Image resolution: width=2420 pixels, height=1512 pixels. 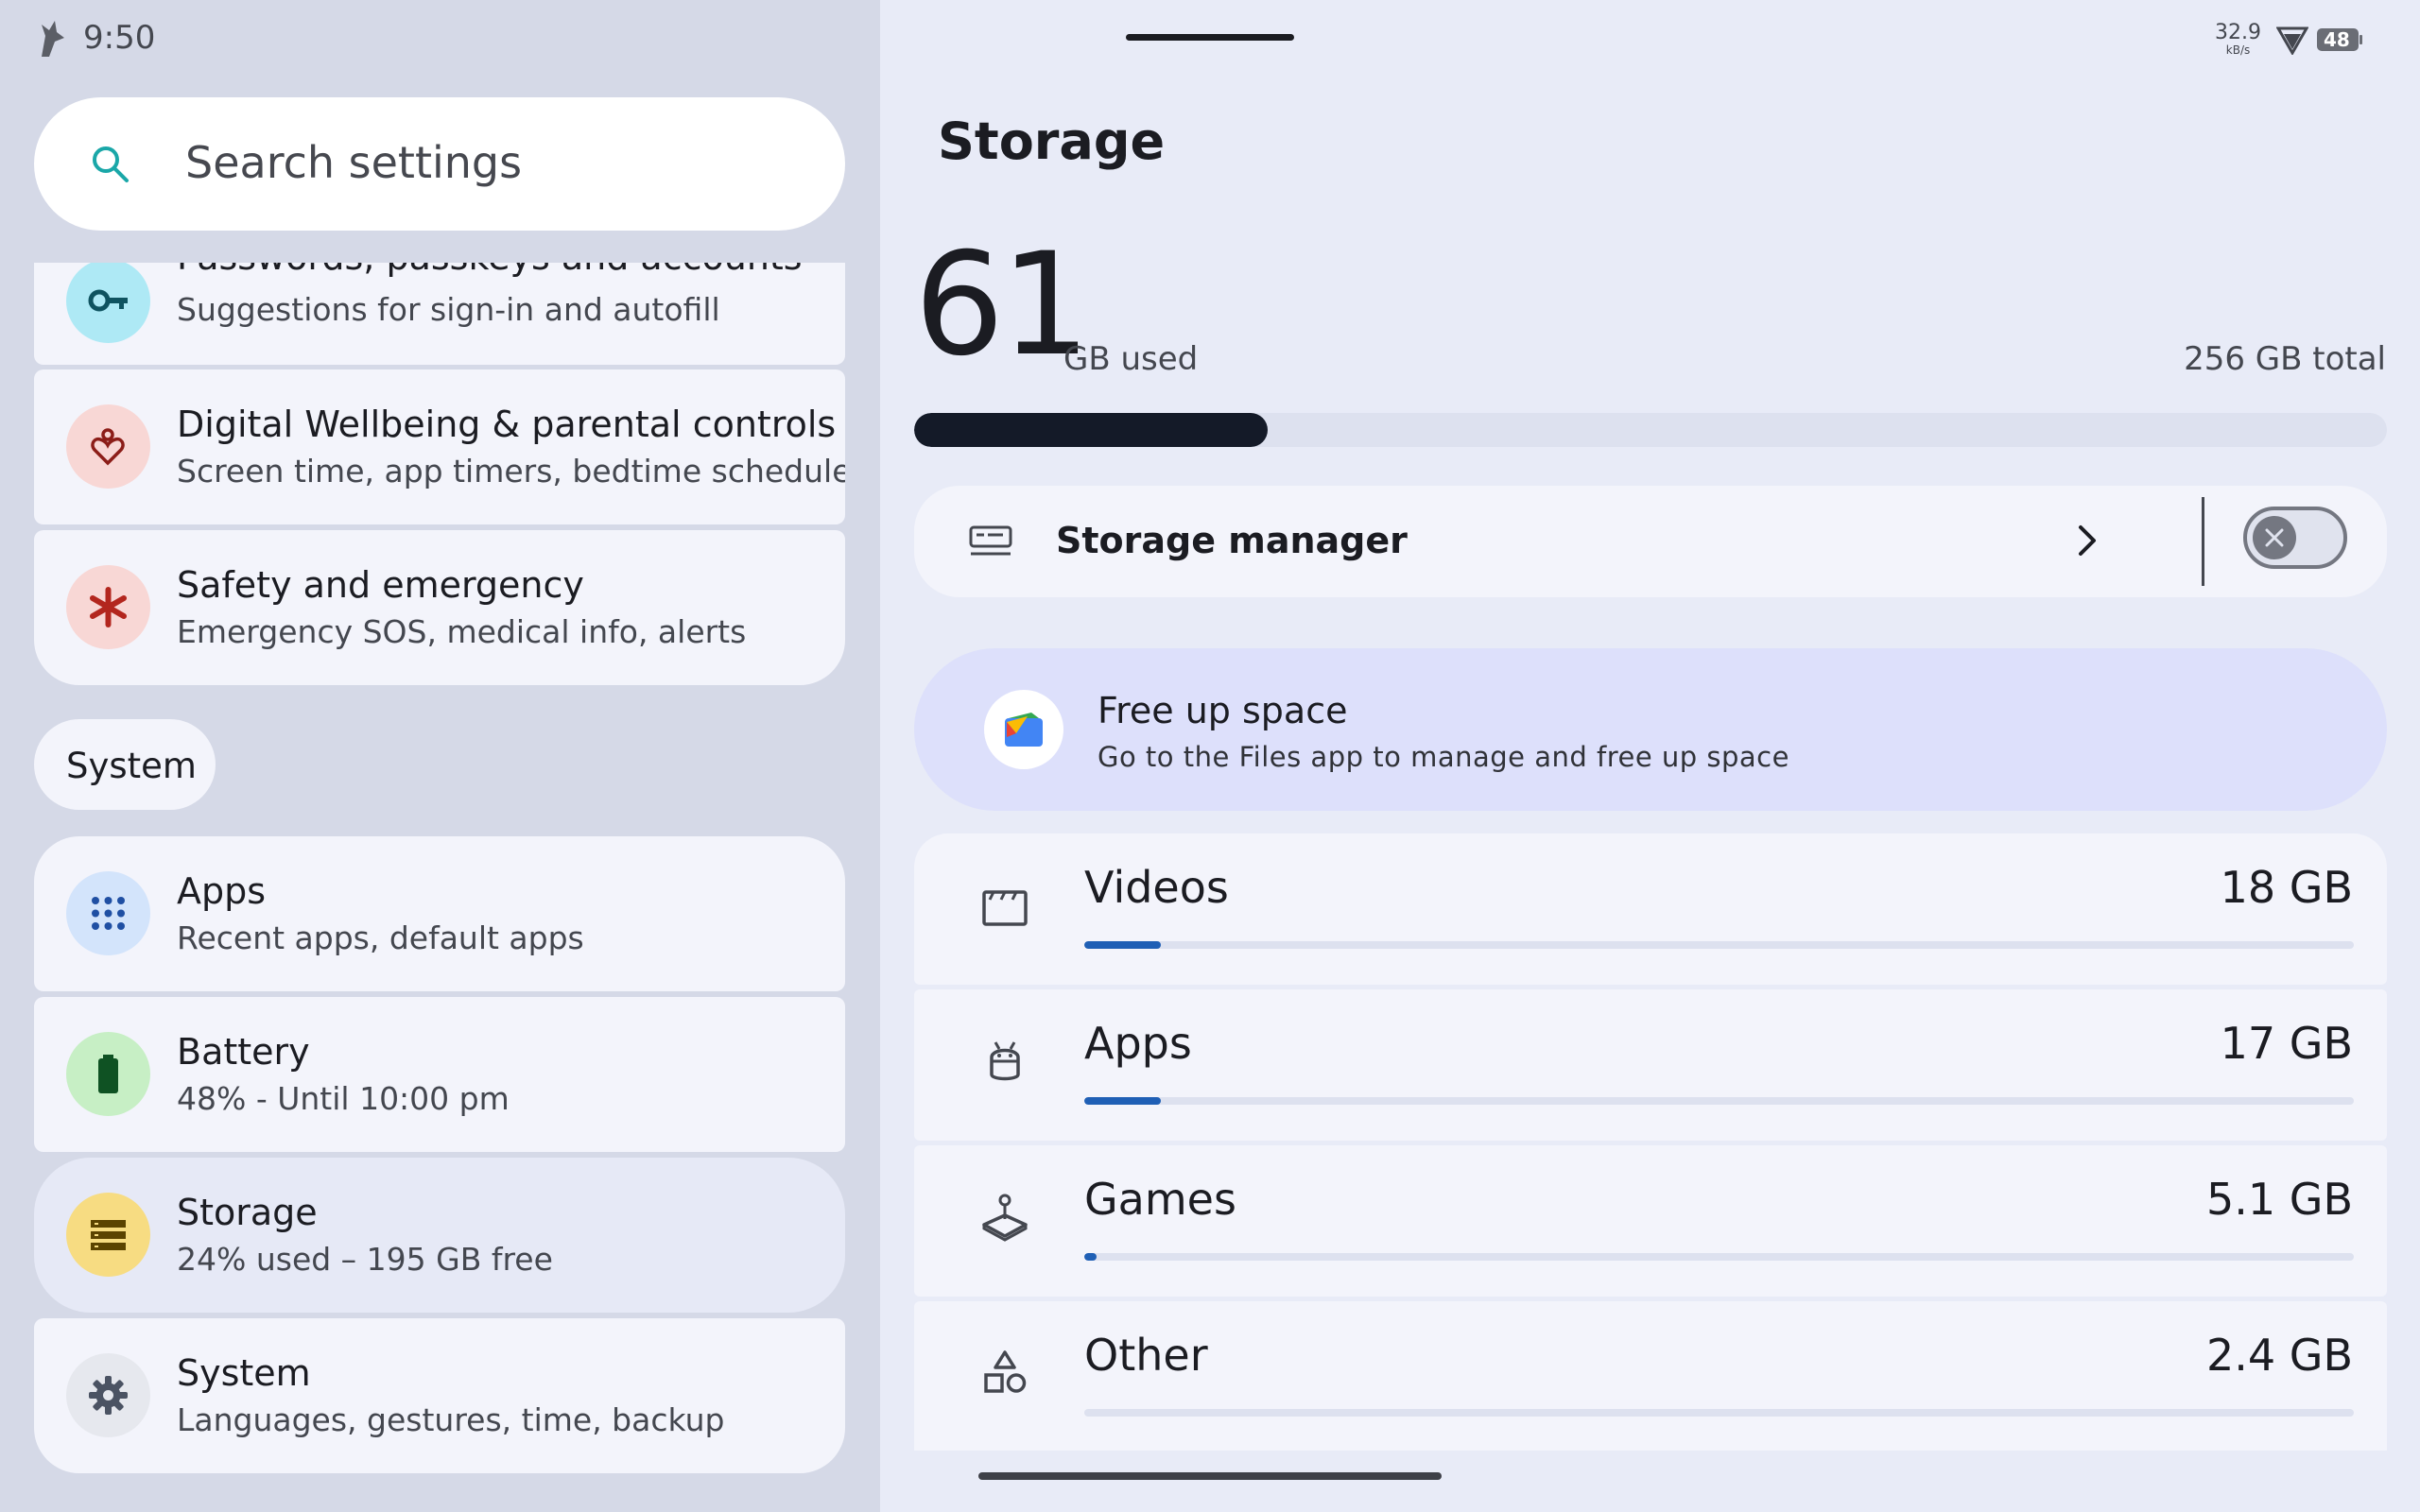 I want to click on settings-item-title: Apps, so click(x=222, y=891).